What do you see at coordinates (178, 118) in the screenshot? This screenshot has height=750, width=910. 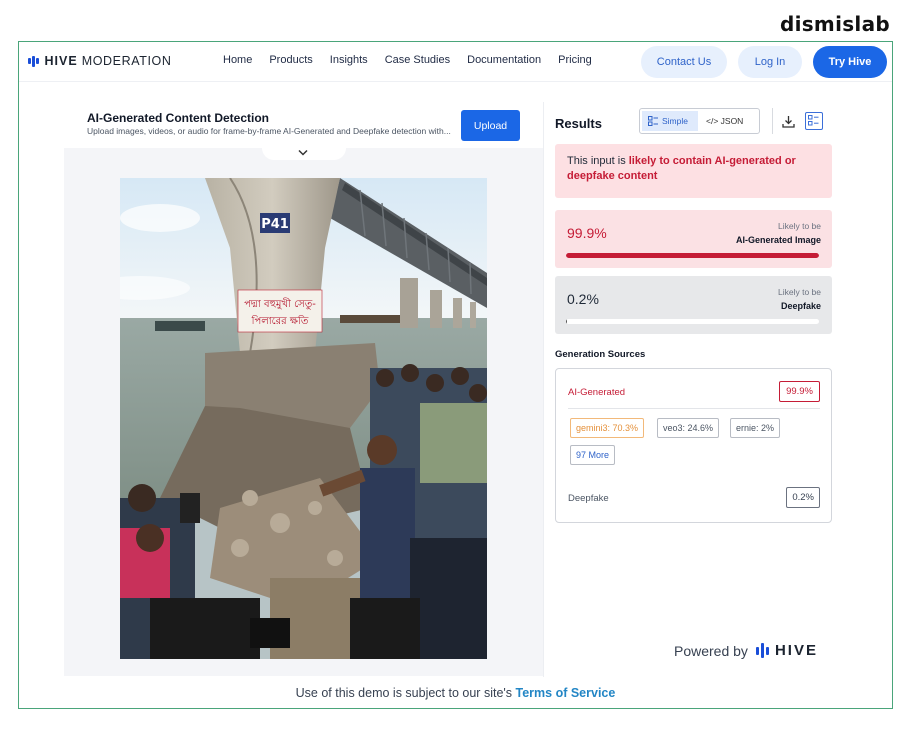 I see `detector-title: AI-Generated Content Detection` at bounding box center [178, 118].